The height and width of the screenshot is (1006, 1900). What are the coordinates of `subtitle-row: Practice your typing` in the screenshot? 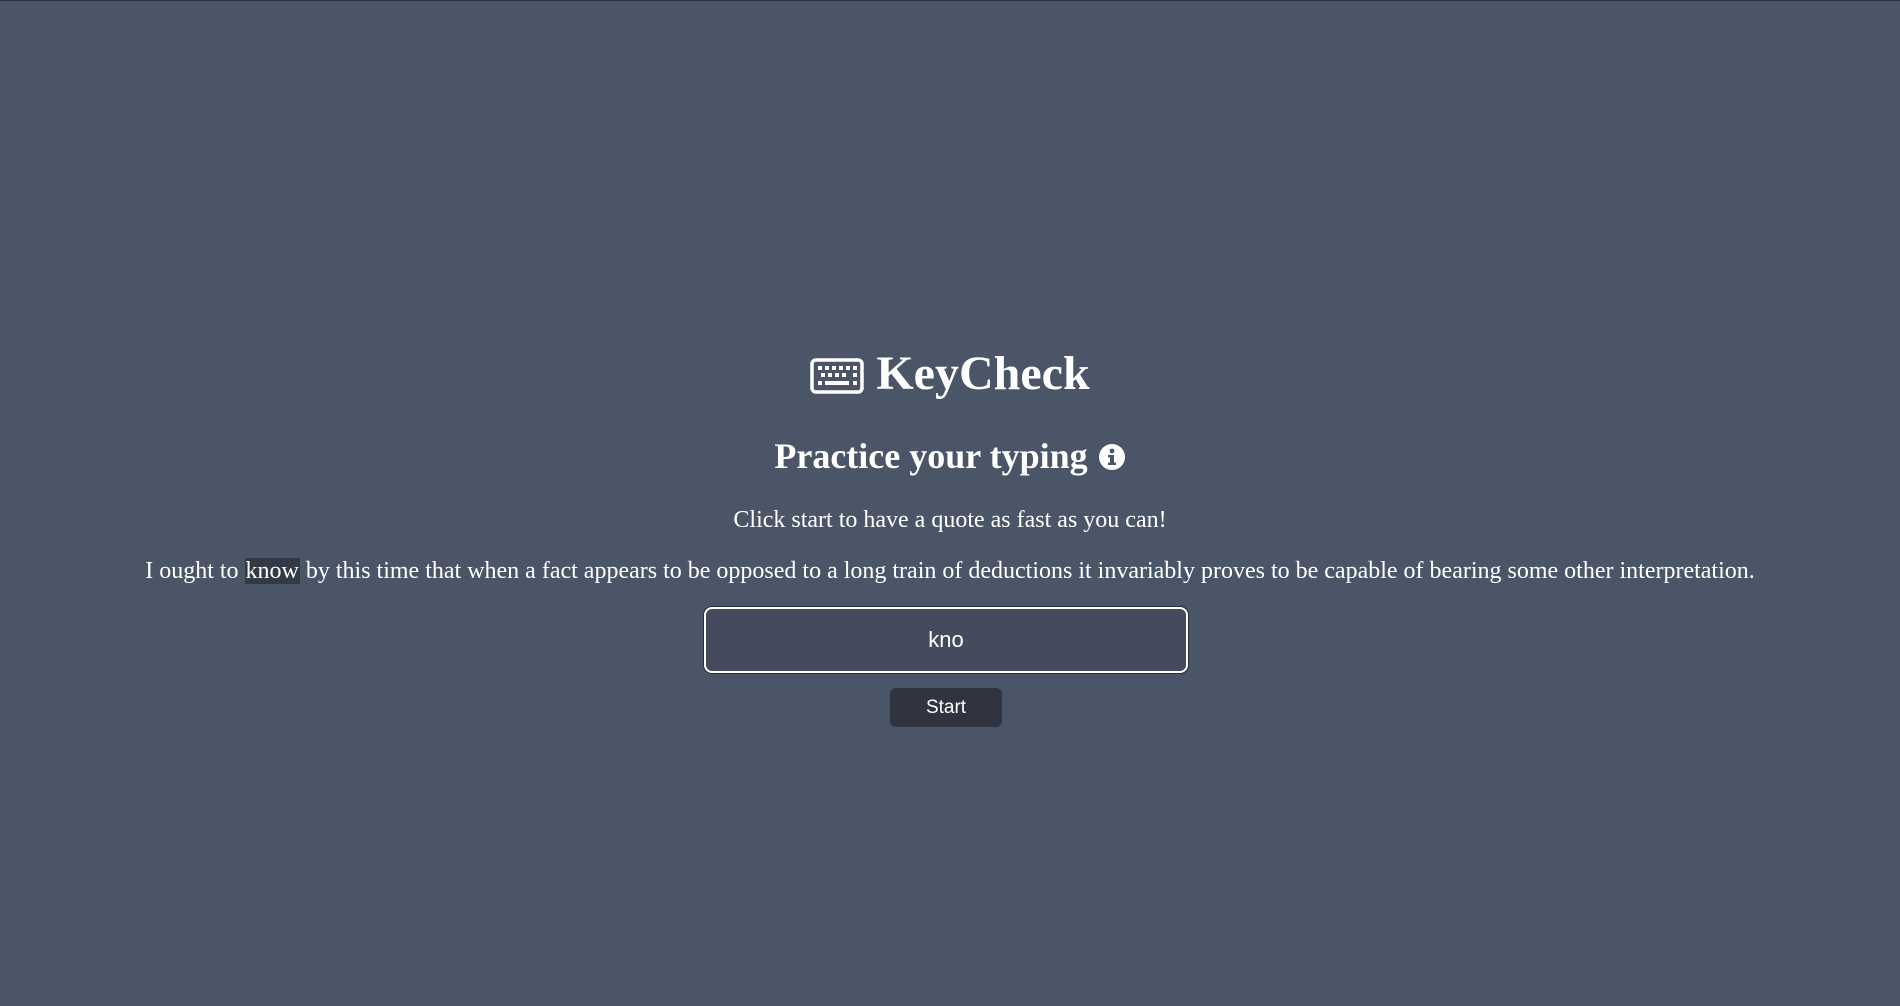 It's located at (950, 456).